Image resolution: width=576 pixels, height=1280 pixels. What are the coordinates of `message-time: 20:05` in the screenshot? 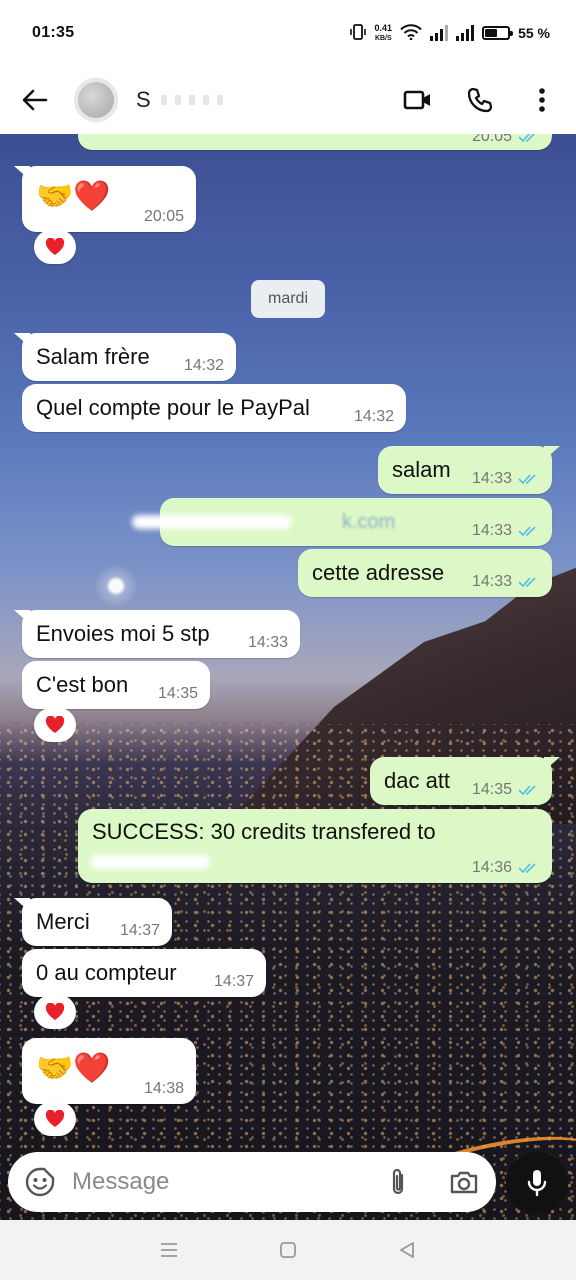 It's located at (491, 139).